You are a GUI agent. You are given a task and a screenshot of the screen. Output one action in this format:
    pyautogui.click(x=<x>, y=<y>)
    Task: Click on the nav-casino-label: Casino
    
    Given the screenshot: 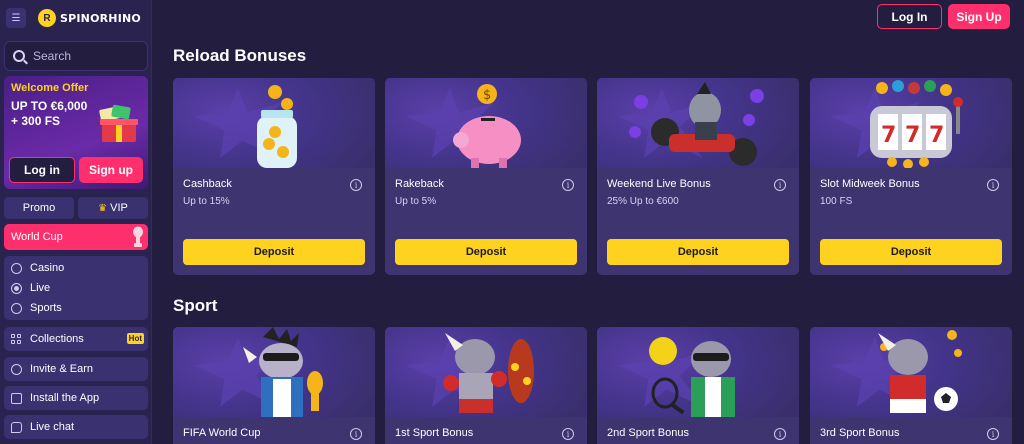 What is the action you would take?
    pyautogui.click(x=47, y=268)
    